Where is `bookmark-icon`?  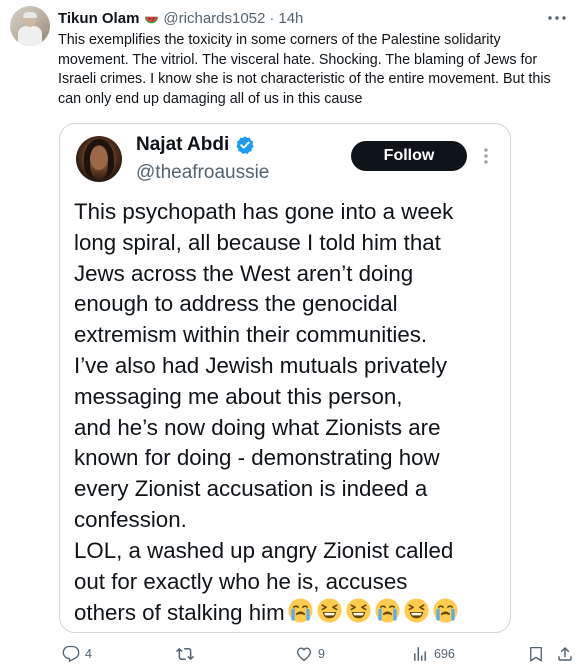
bookmark-icon is located at coordinates (536, 654).